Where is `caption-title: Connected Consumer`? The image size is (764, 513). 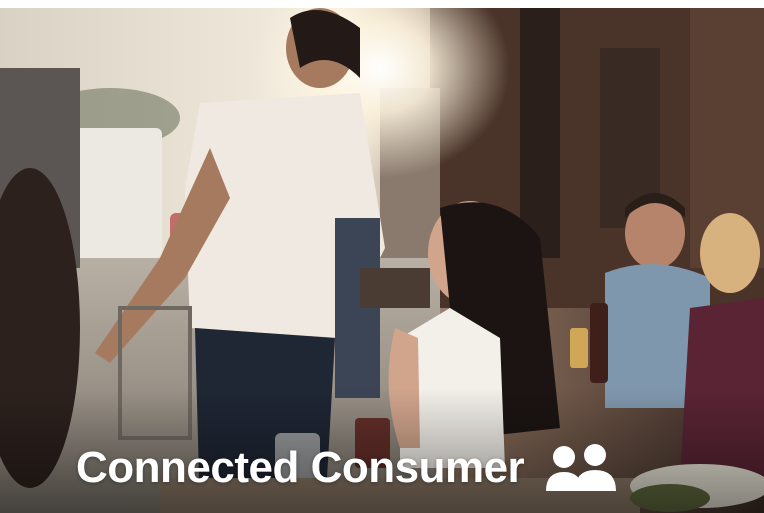
caption-title: Connected Consumer is located at coordinates (300, 467).